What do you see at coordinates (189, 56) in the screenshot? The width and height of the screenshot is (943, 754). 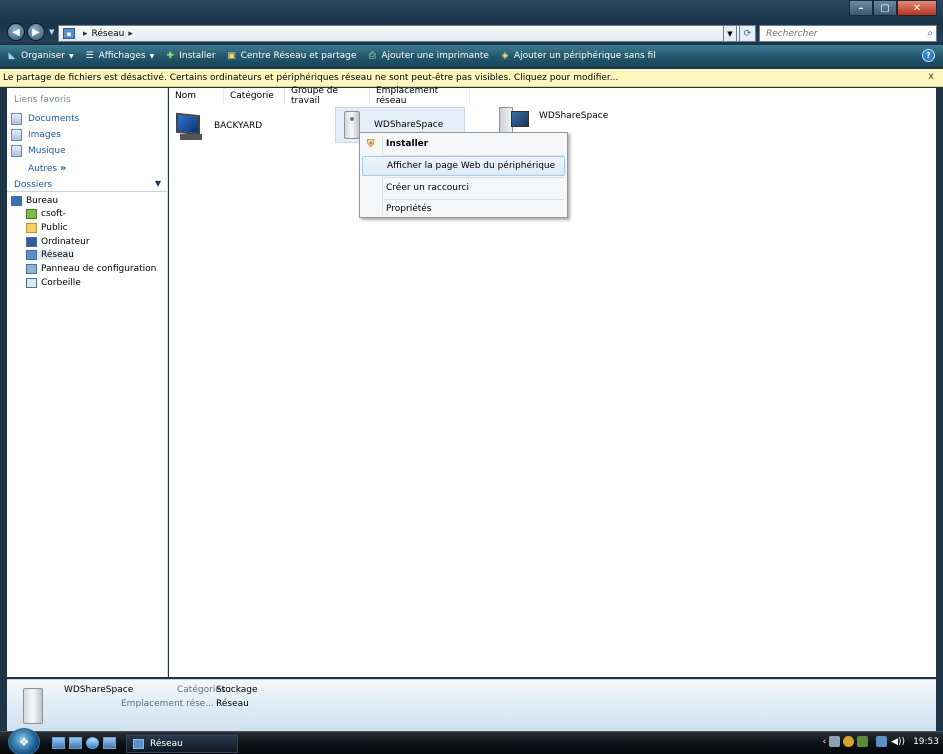 I see `install-button: ✚ Installer` at bounding box center [189, 56].